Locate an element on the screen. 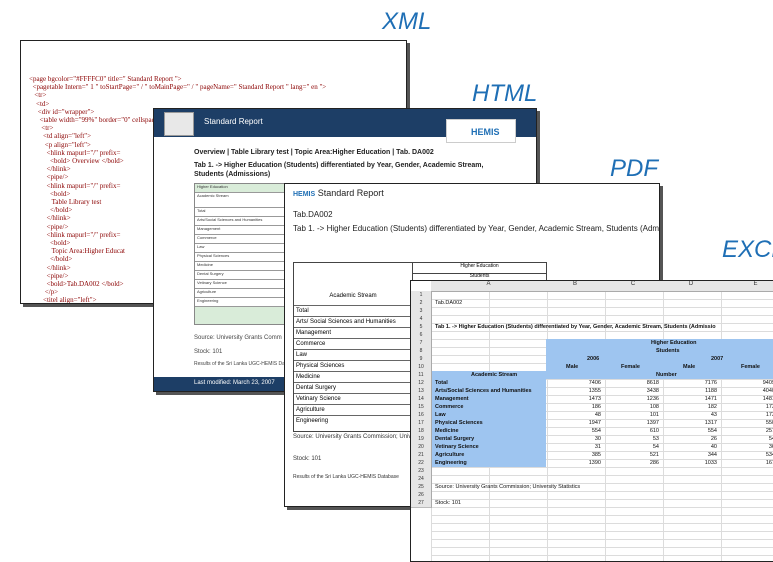 This screenshot has height=562, width=773. excel-row-label: Dental Surgery is located at coordinates (455, 439).